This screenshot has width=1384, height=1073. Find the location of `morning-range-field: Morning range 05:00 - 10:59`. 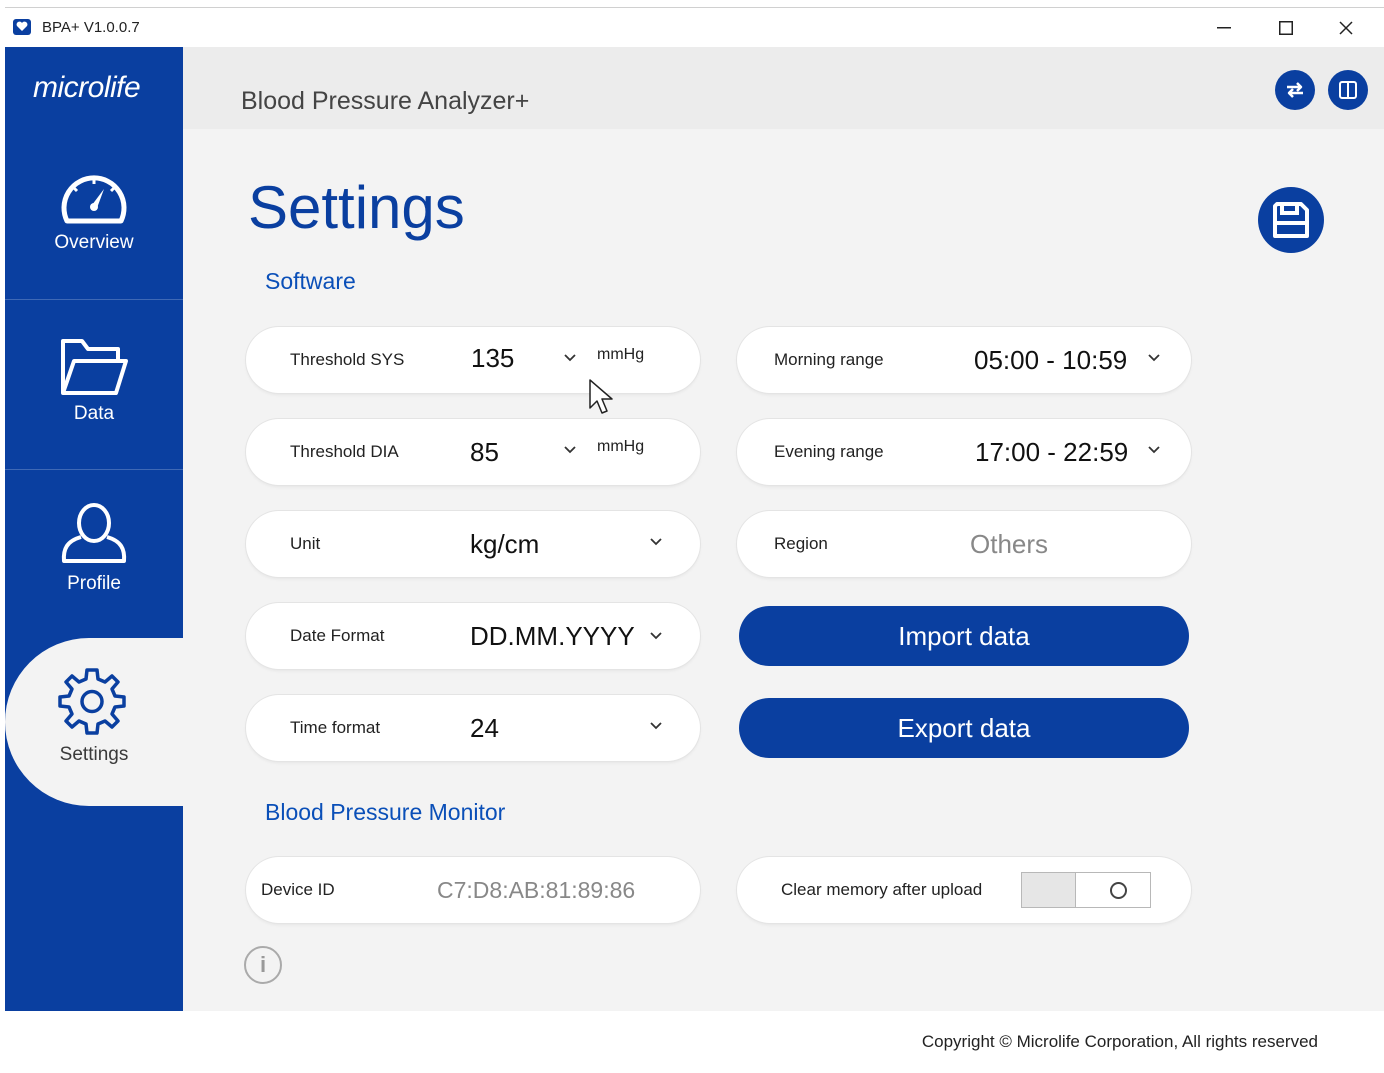

morning-range-field: Morning range 05:00 - 10:59 is located at coordinates (964, 360).